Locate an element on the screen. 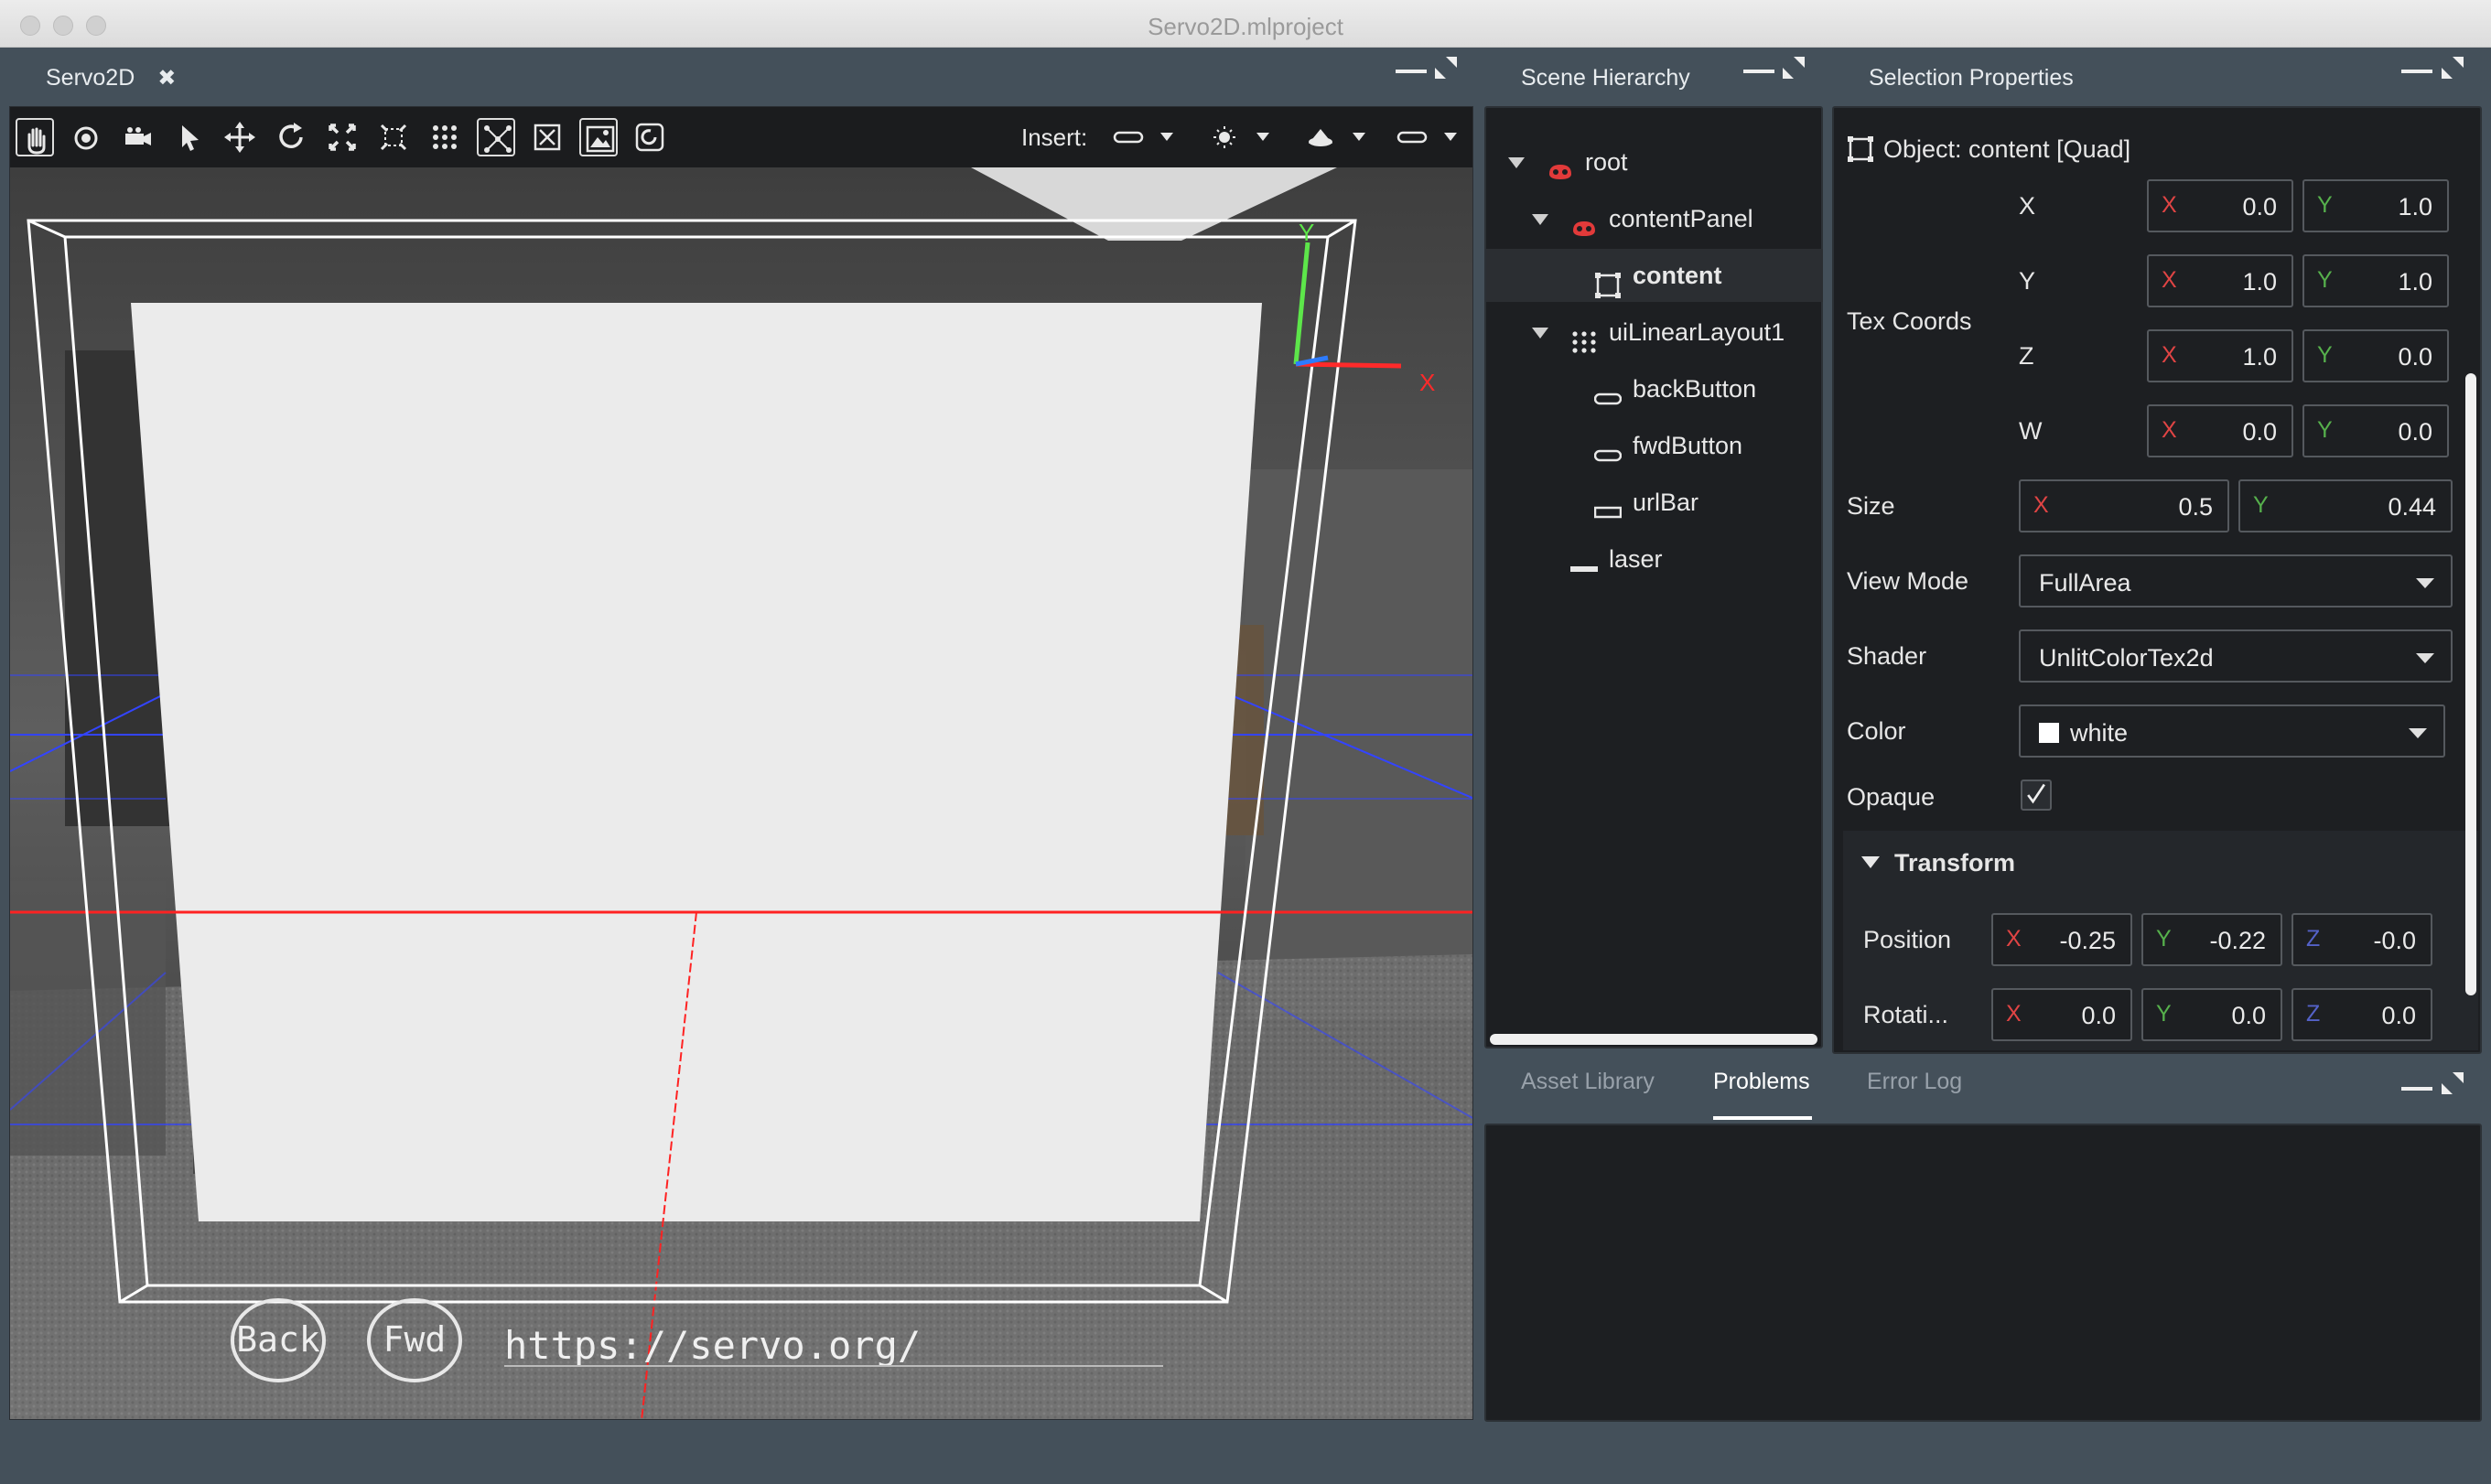 This screenshot has height=1484, width=2491. reset-tool-button is located at coordinates (650, 137).